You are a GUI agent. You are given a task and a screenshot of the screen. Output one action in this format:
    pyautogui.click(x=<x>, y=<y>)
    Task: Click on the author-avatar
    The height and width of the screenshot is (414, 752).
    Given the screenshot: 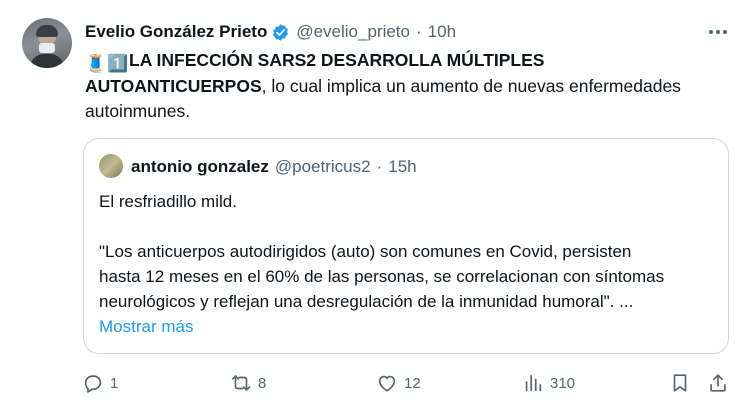 What is the action you would take?
    pyautogui.click(x=47, y=43)
    